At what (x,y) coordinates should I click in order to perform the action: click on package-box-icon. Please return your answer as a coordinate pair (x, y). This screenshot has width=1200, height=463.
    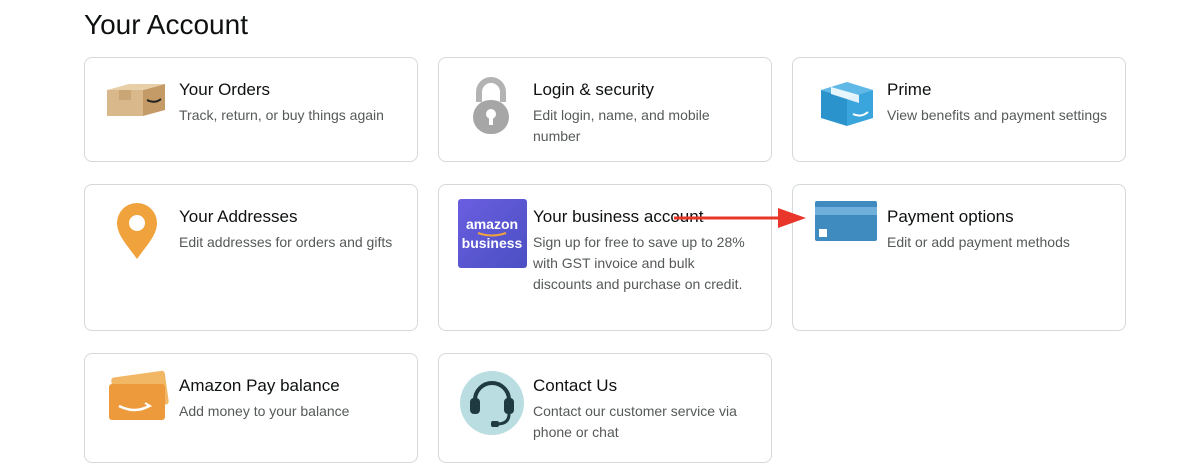
    Looking at the image, I should click on (140, 105).